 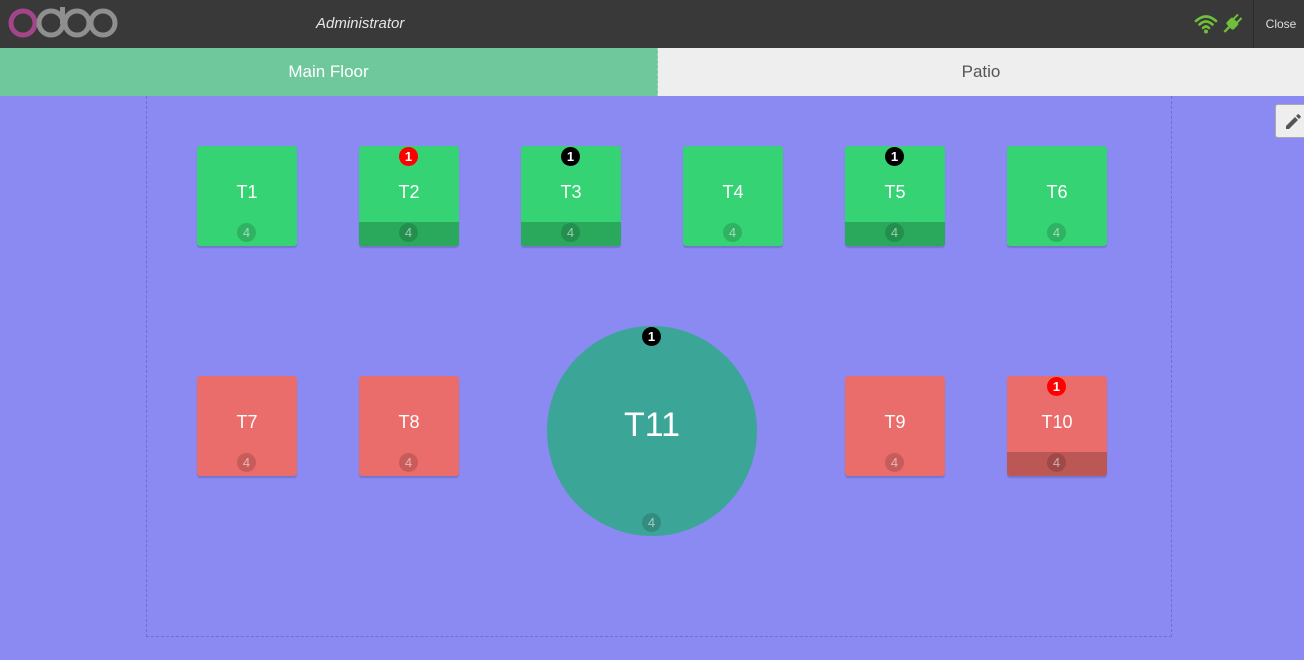 I want to click on table-t2: 1 T2 4, so click(x=409, y=196).